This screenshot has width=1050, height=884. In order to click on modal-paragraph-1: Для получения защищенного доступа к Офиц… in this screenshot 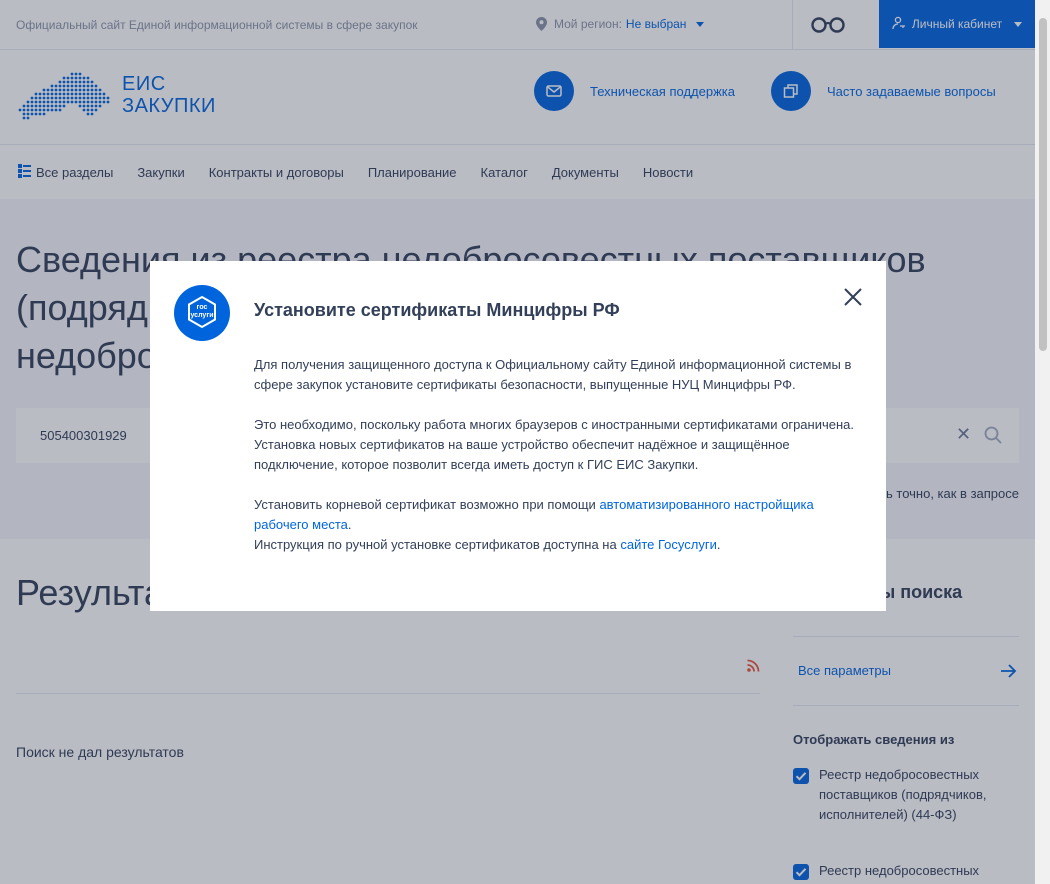, I will do `click(553, 374)`.